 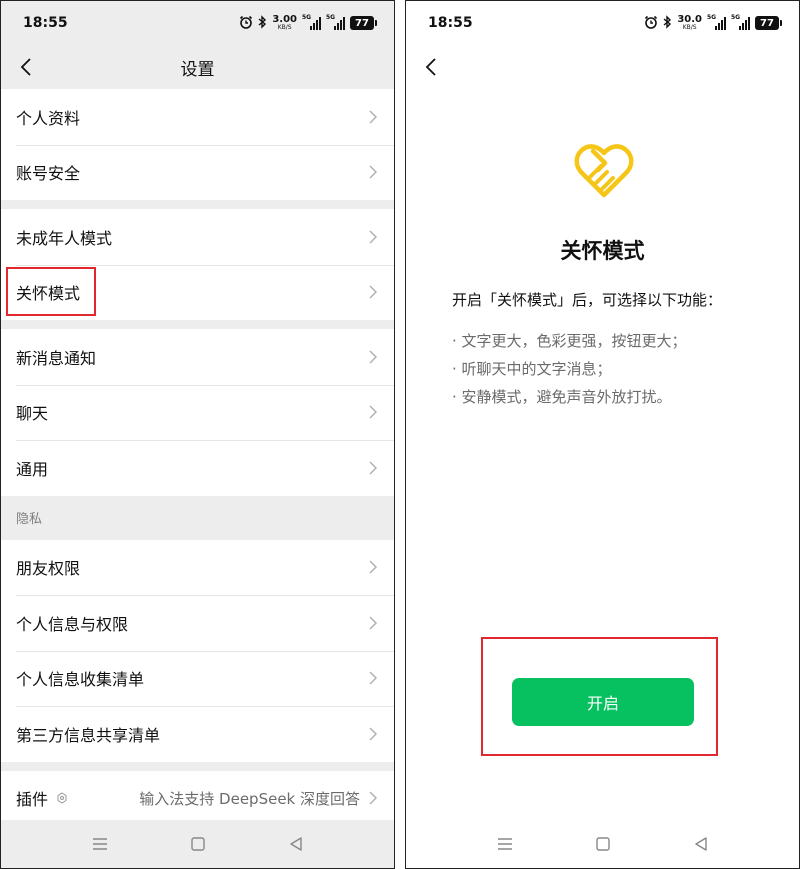 I want to click on settings-item-label: 通用, so click(x=32, y=469).